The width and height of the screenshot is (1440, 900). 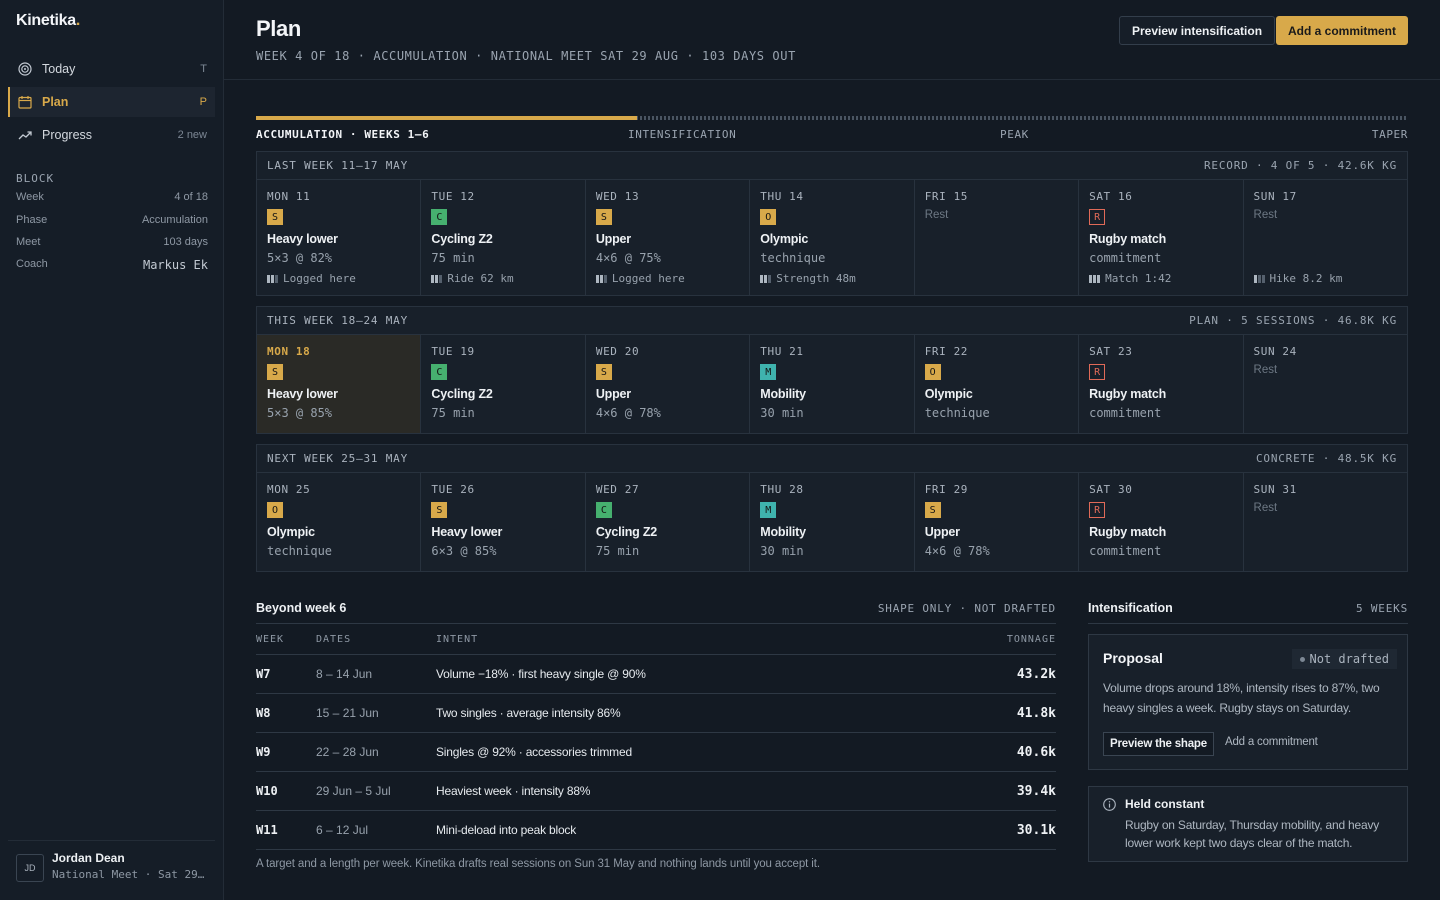 What do you see at coordinates (1014, 134) in the screenshot?
I see `phase-label-peak: PEAK` at bounding box center [1014, 134].